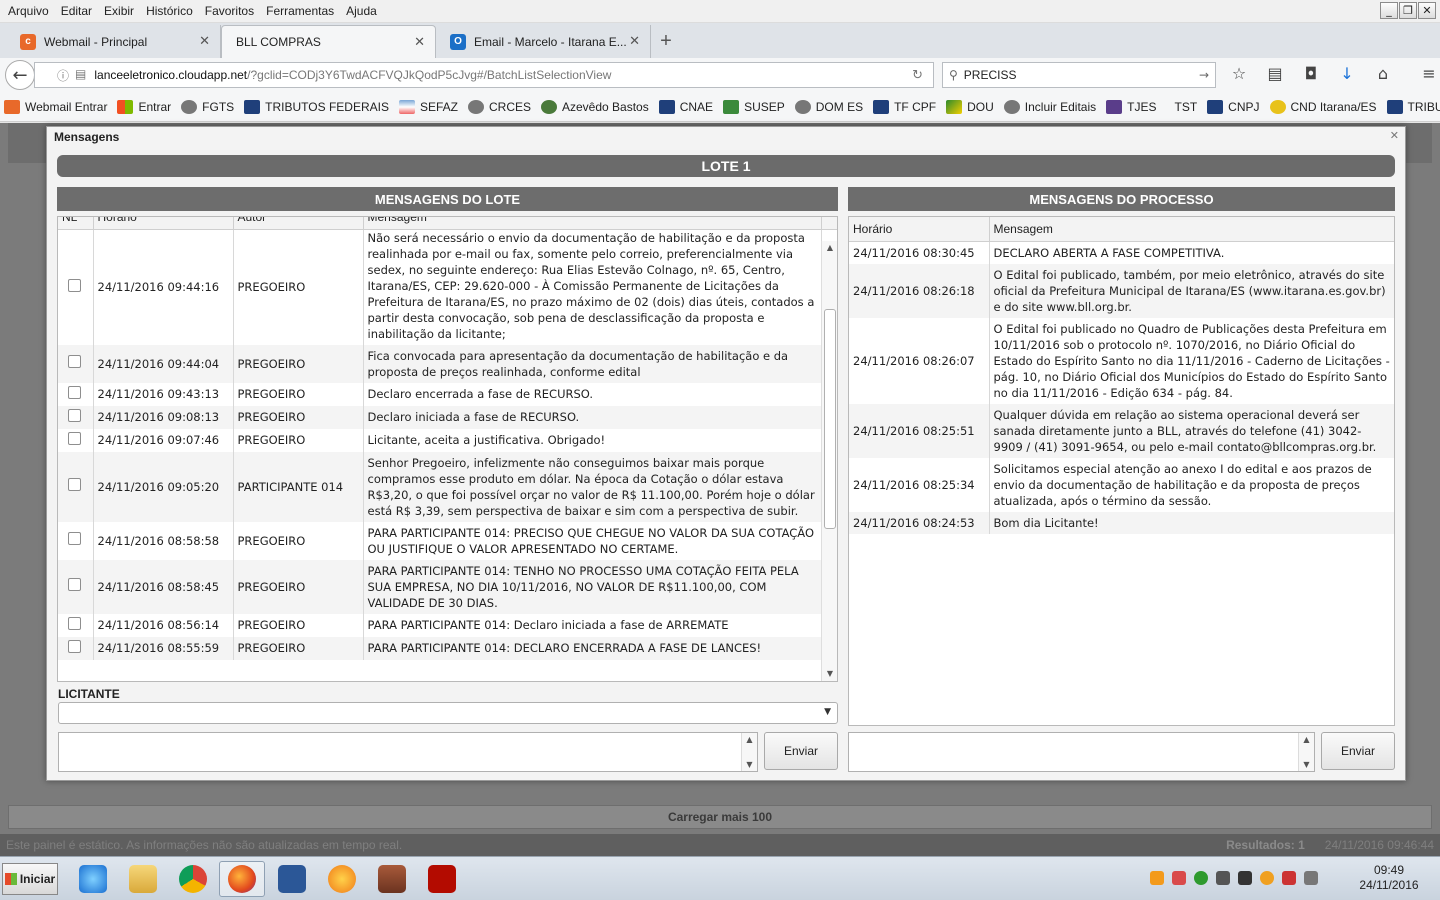 This screenshot has height=900, width=1440. What do you see at coordinates (1389, 878) in the screenshot?
I see `clock: 09:49 24/11/2016` at bounding box center [1389, 878].